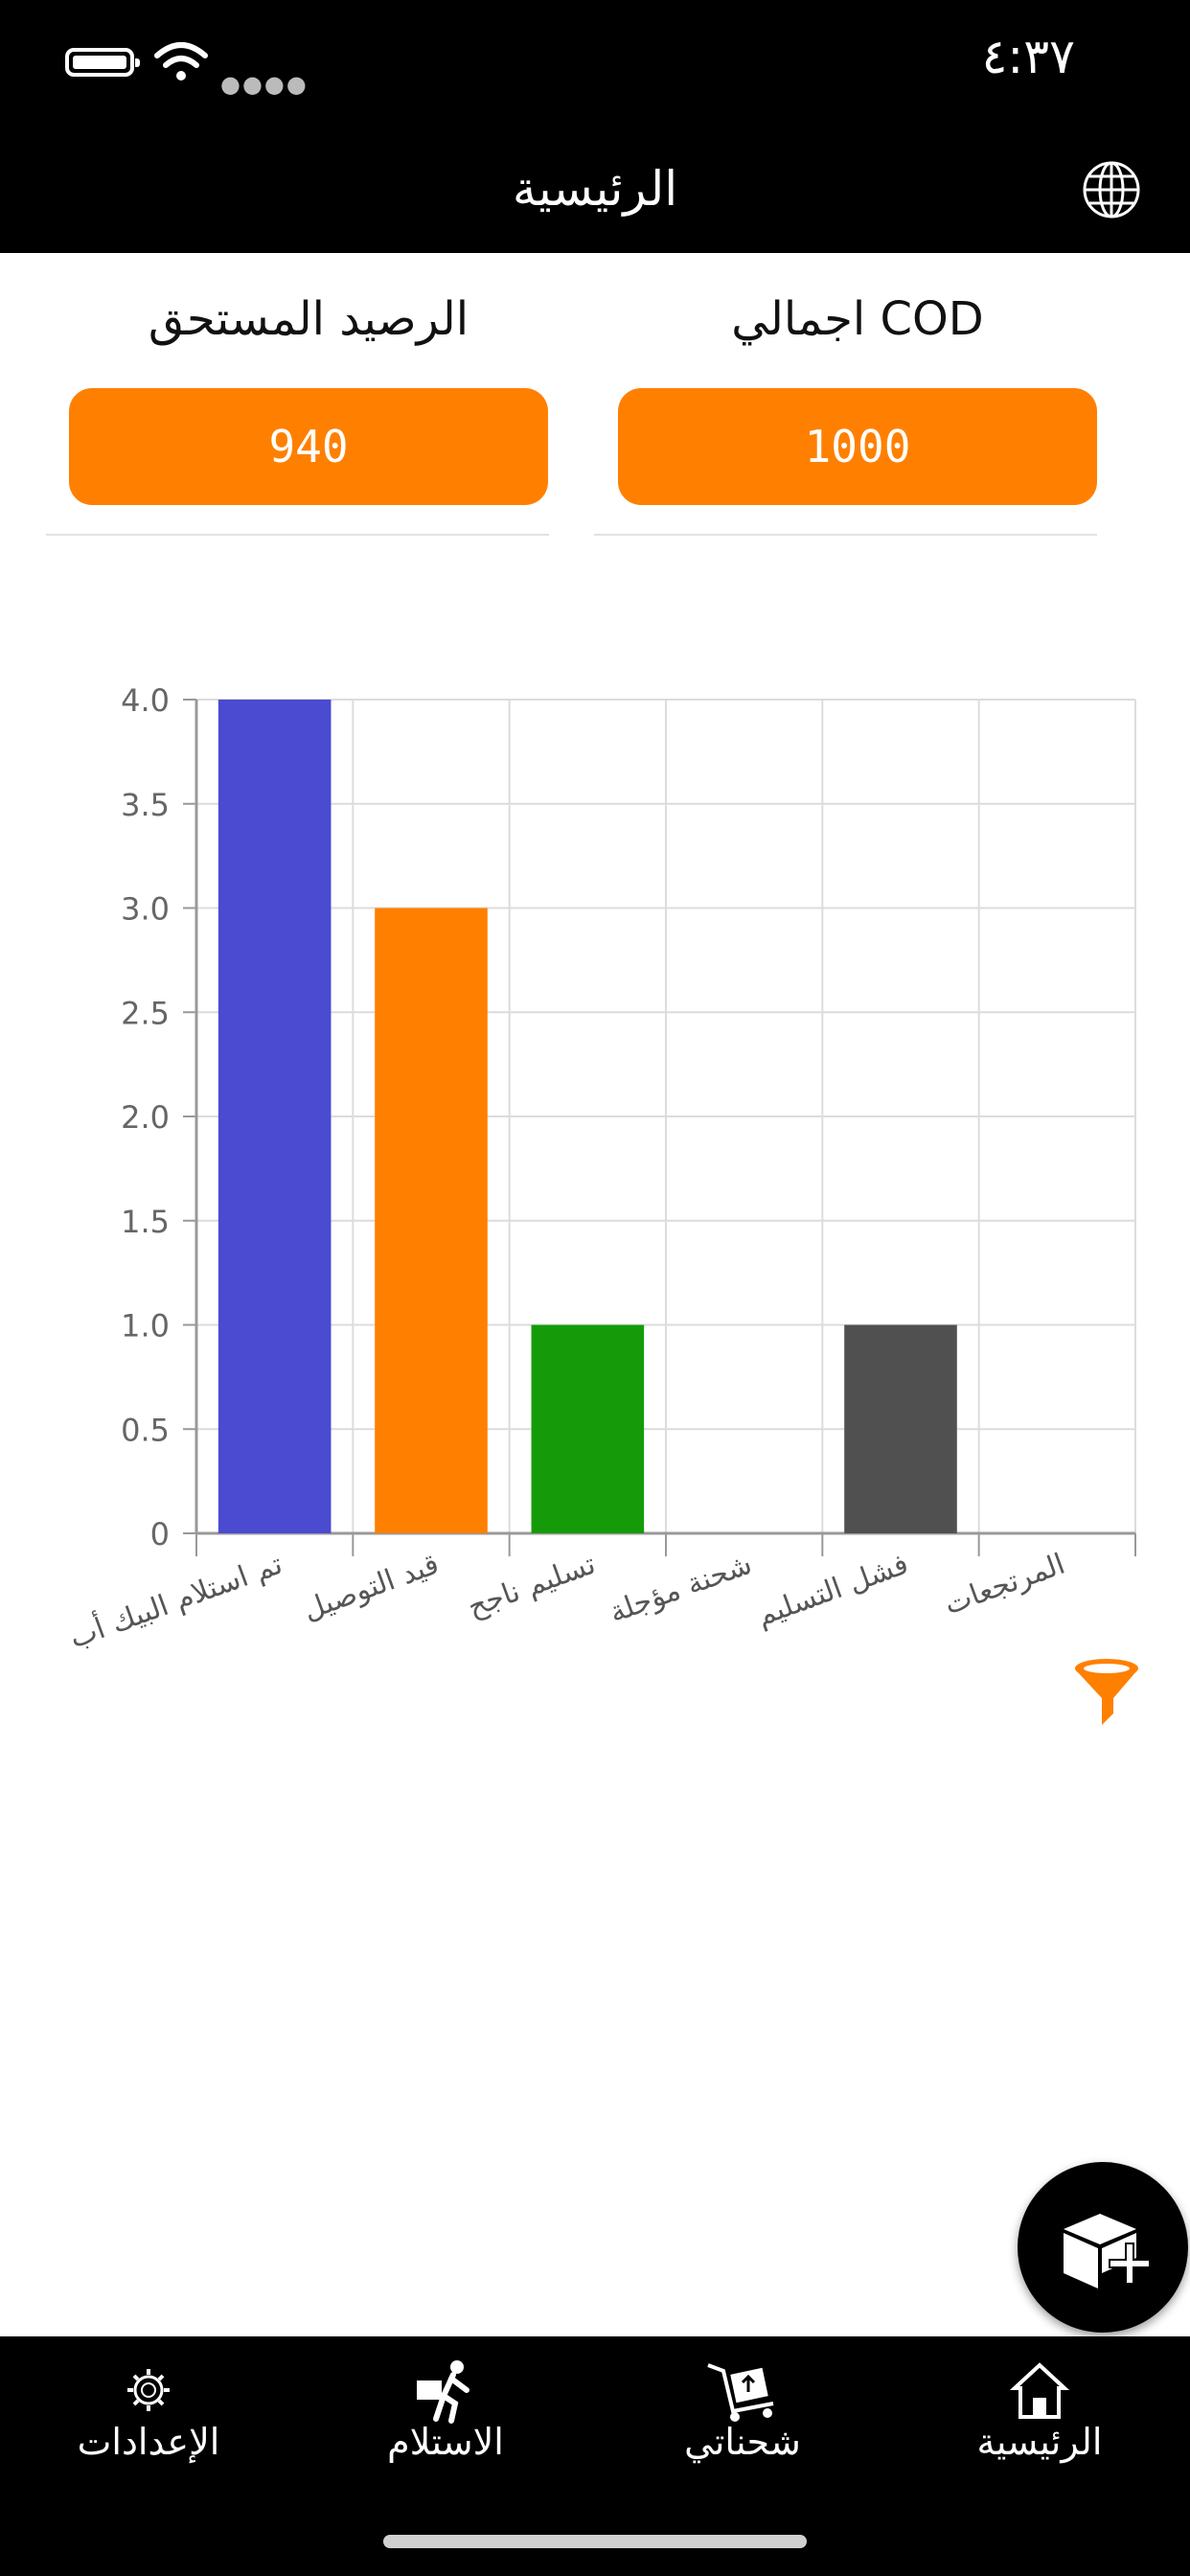 The image size is (1190, 2576). What do you see at coordinates (146, 1117) in the screenshot?
I see `y-tick-label: 2.0` at bounding box center [146, 1117].